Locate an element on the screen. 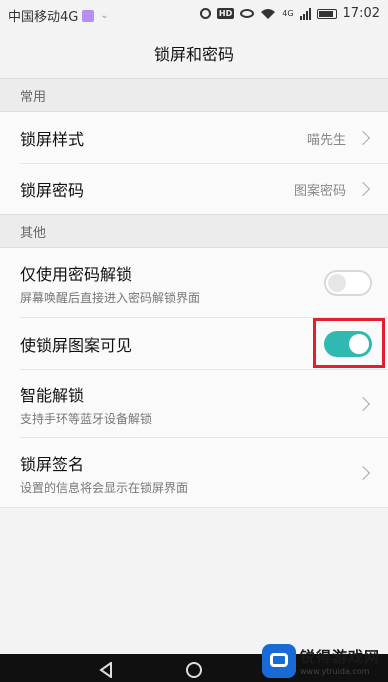 This screenshot has height=682, width=388. lock-signature-label: 锁屏签名 is located at coordinates (52, 464).